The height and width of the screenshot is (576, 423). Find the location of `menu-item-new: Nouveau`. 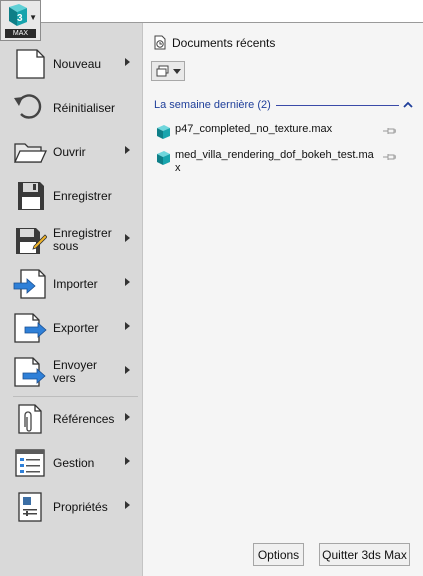

menu-item-new: Nouveau is located at coordinates (71, 64).